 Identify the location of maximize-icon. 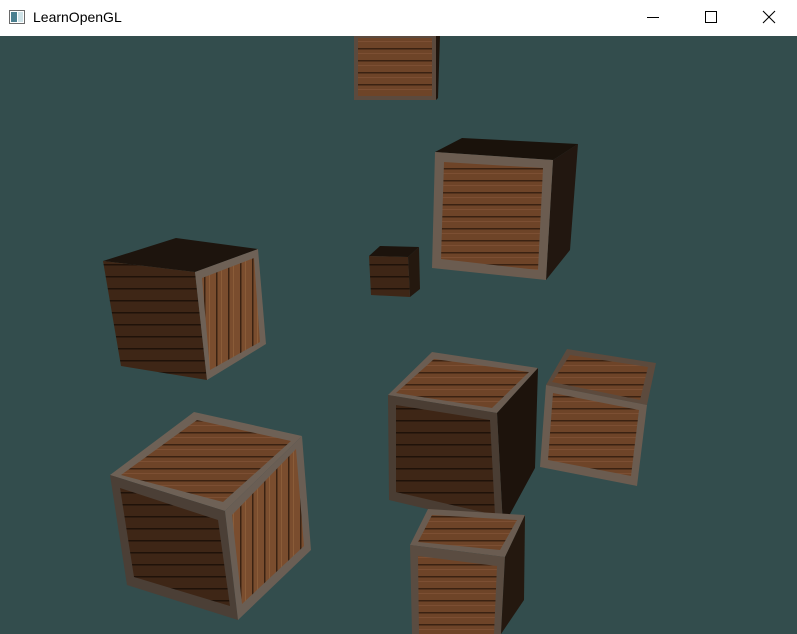
(711, 17).